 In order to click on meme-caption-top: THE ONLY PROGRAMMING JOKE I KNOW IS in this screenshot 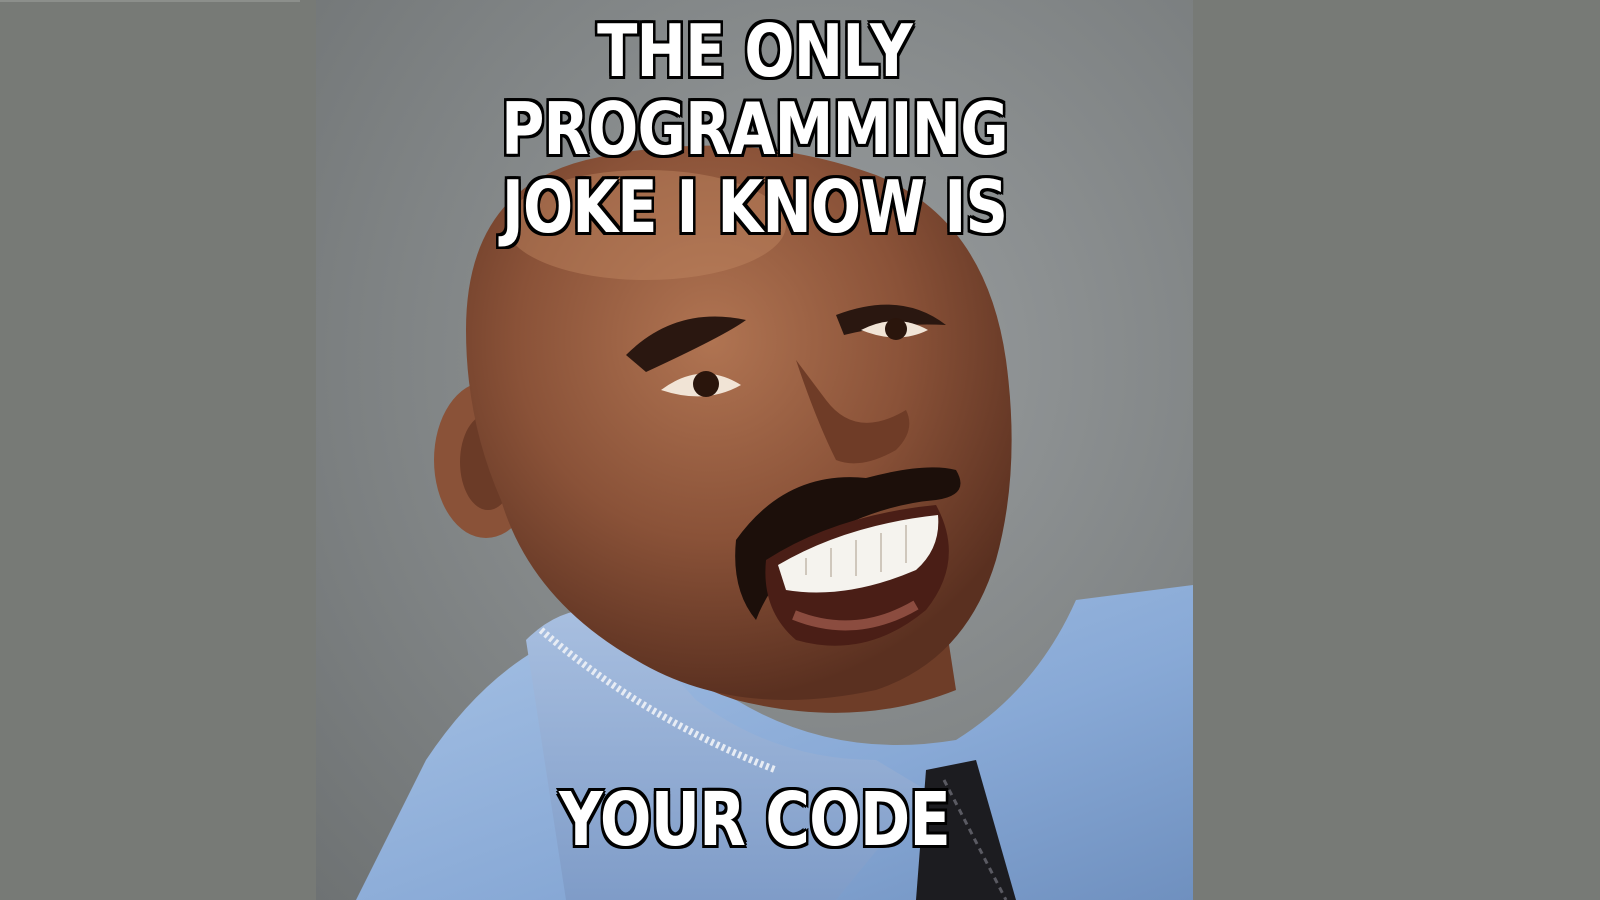, I will do `click(754, 129)`.